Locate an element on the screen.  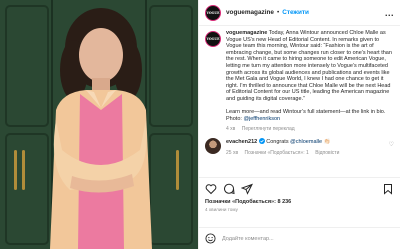
follow-button: Стежити is located at coordinates (295, 12).